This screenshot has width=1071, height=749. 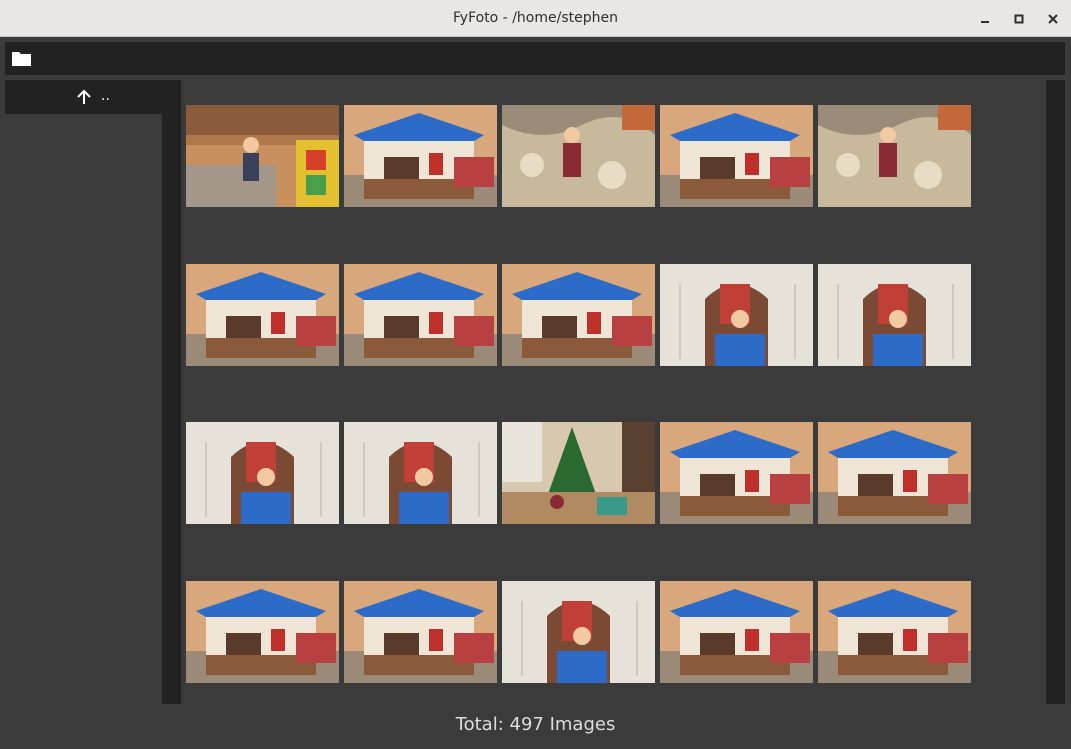 I want to click on close-icon, so click(x=1053, y=19).